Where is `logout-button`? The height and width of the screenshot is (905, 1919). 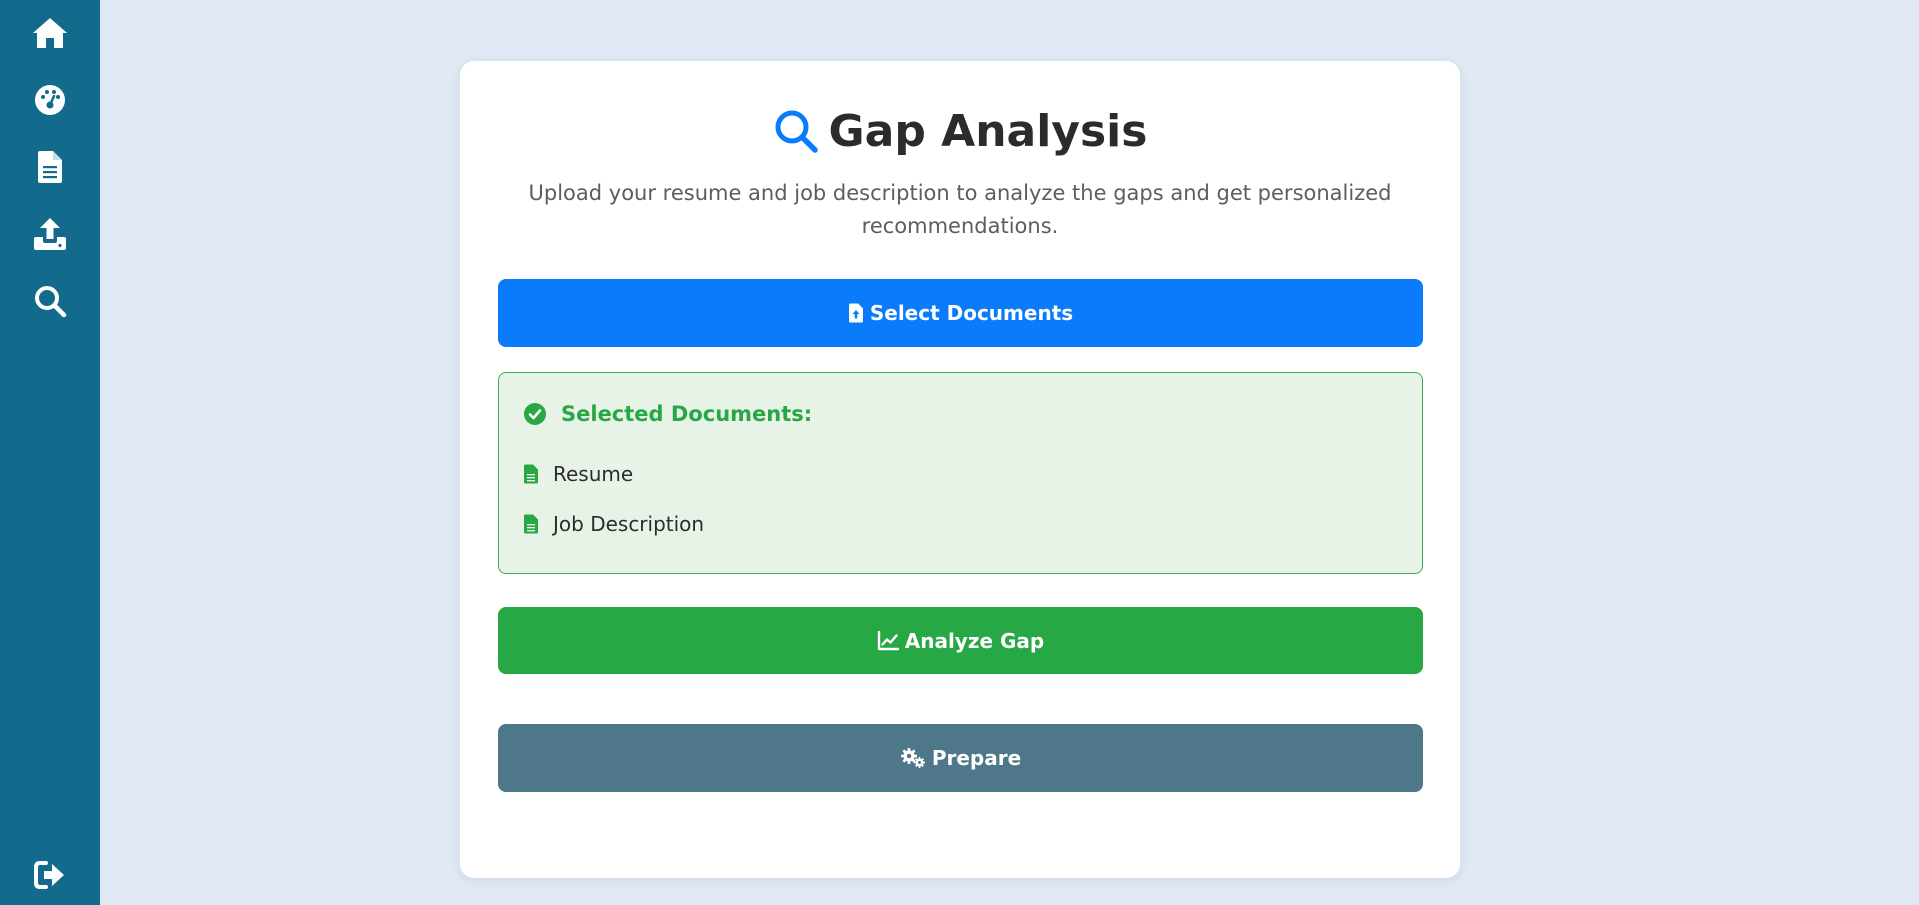
logout-button is located at coordinates (50, 875).